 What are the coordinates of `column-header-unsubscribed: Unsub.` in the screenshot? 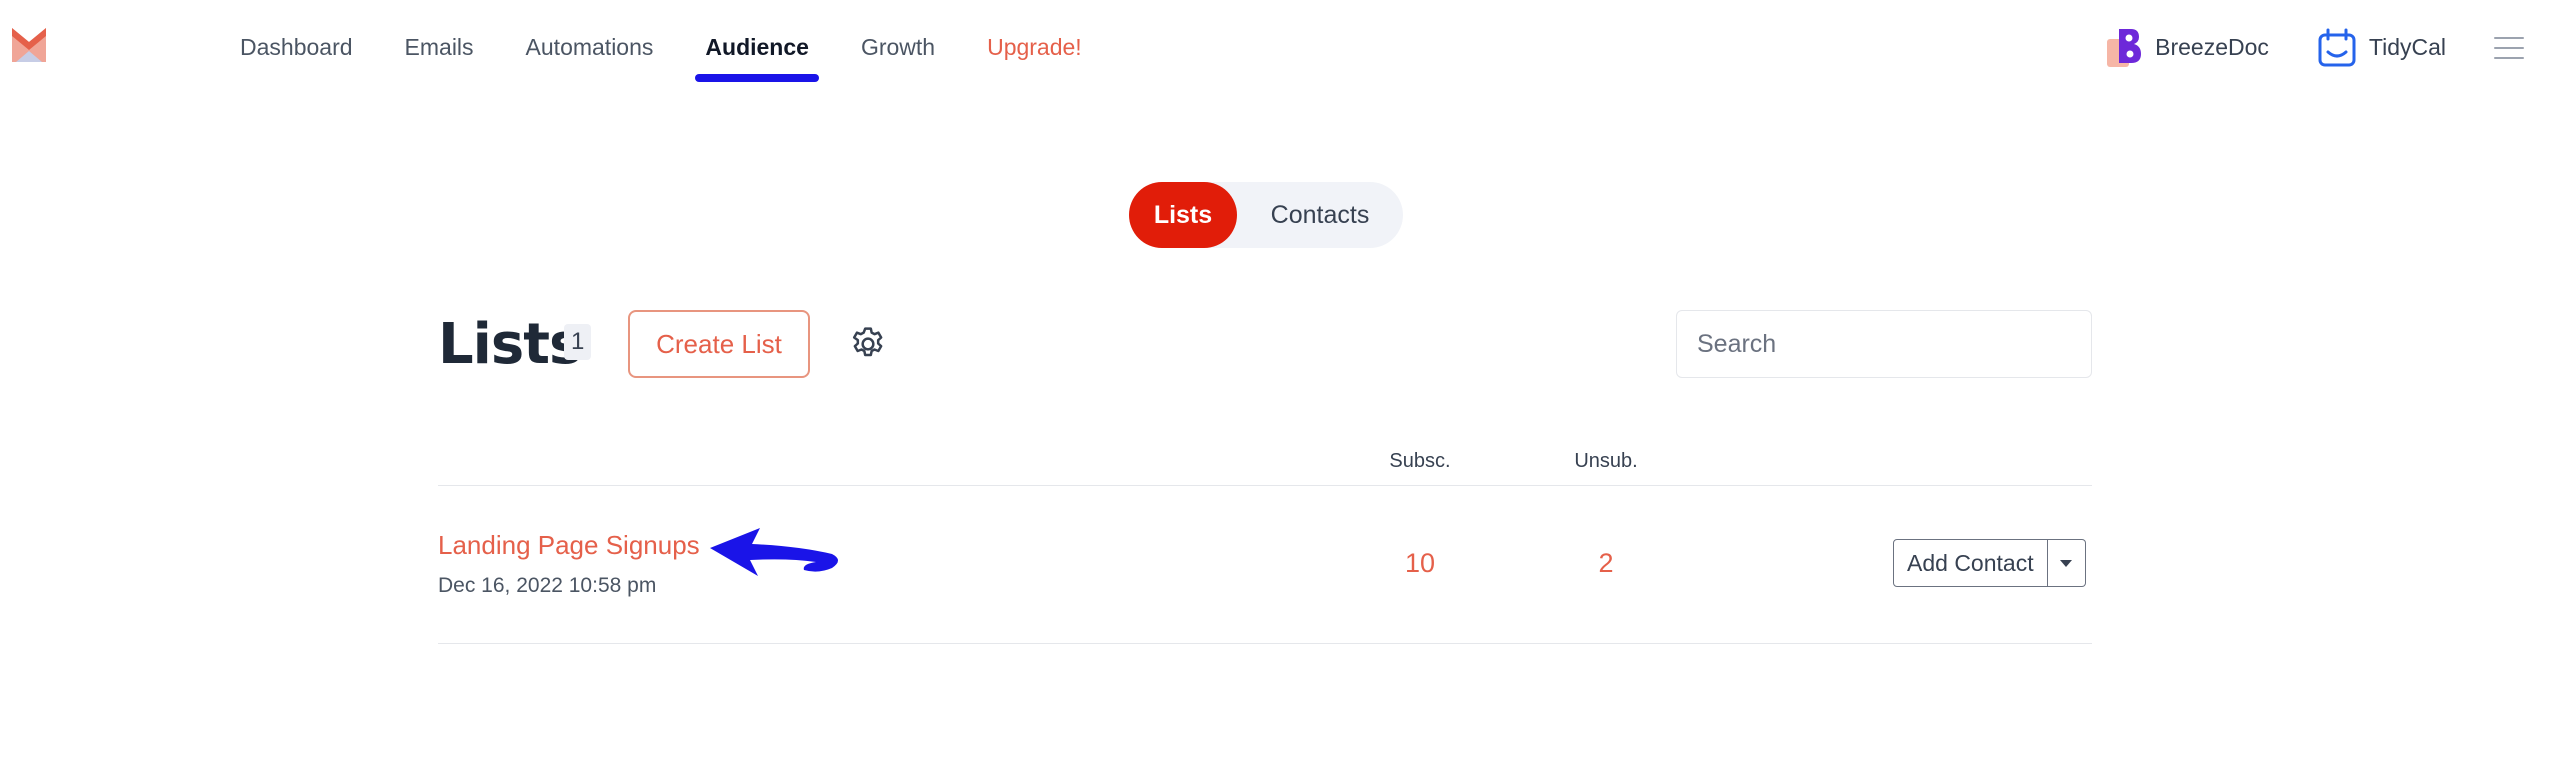 It's located at (1606, 461).